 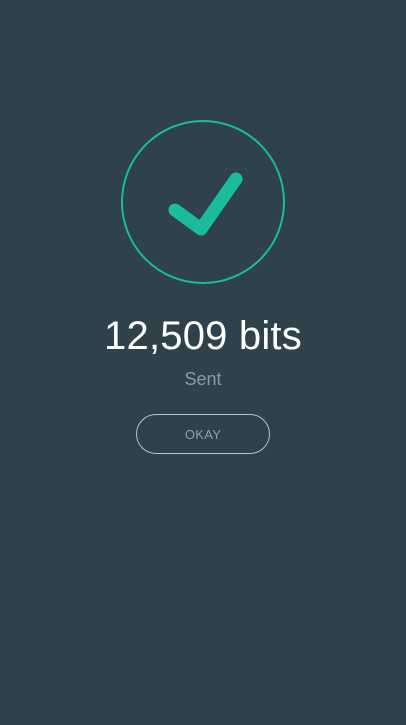 I want to click on check-icon, so click(x=205, y=204).